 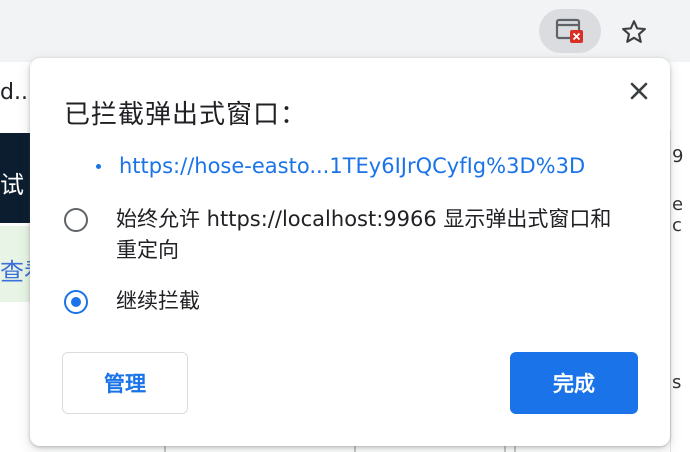 What do you see at coordinates (345, 303) in the screenshot?
I see `keep-blocking-option: 继续拦截` at bounding box center [345, 303].